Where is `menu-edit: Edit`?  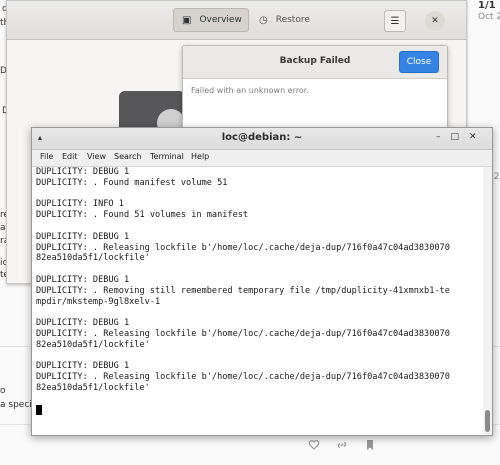
menu-edit: Edit is located at coordinates (70, 156).